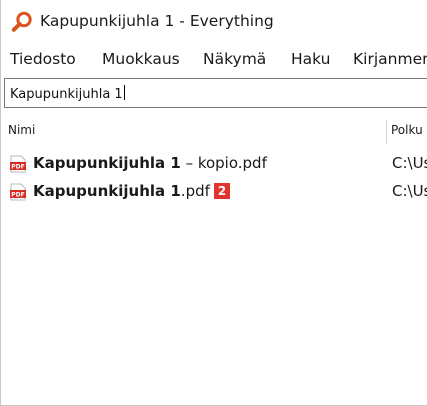  I want to click on result-row: PDF Kapupunkijuhla 1.pdf2 C:\Users, so click(214, 192).